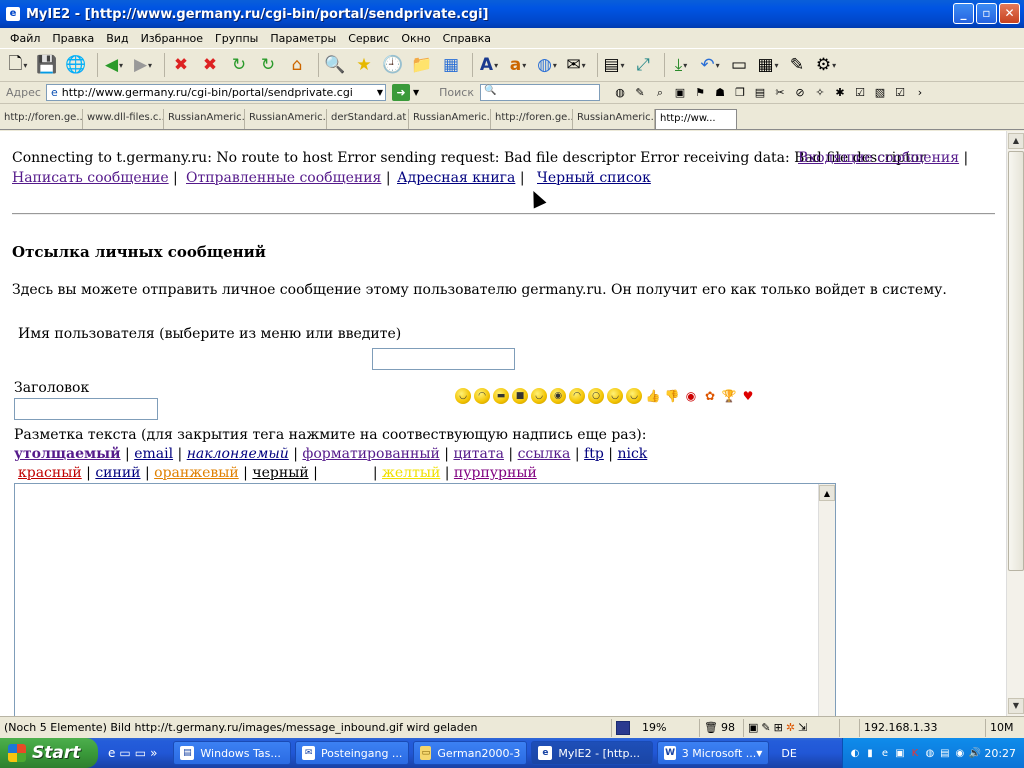 Image resolution: width=1024 pixels, height=768 pixels. What do you see at coordinates (780, 93) in the screenshot?
I see `tools-icon: ✂` at bounding box center [780, 93].